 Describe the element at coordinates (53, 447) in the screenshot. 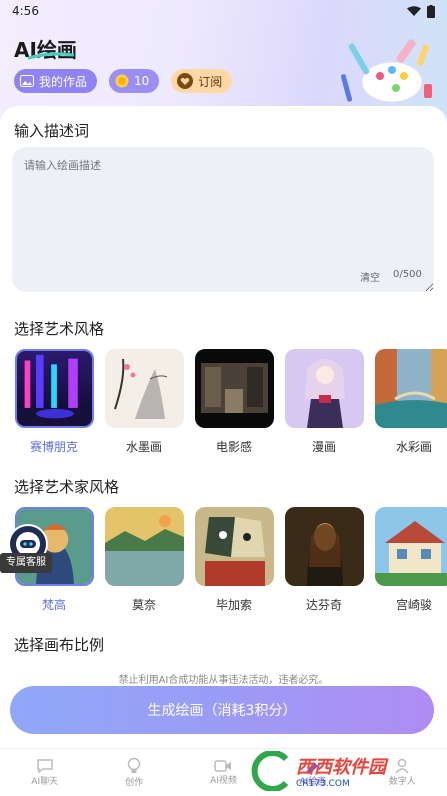

I see `style-label: 赛博朋克` at that location.